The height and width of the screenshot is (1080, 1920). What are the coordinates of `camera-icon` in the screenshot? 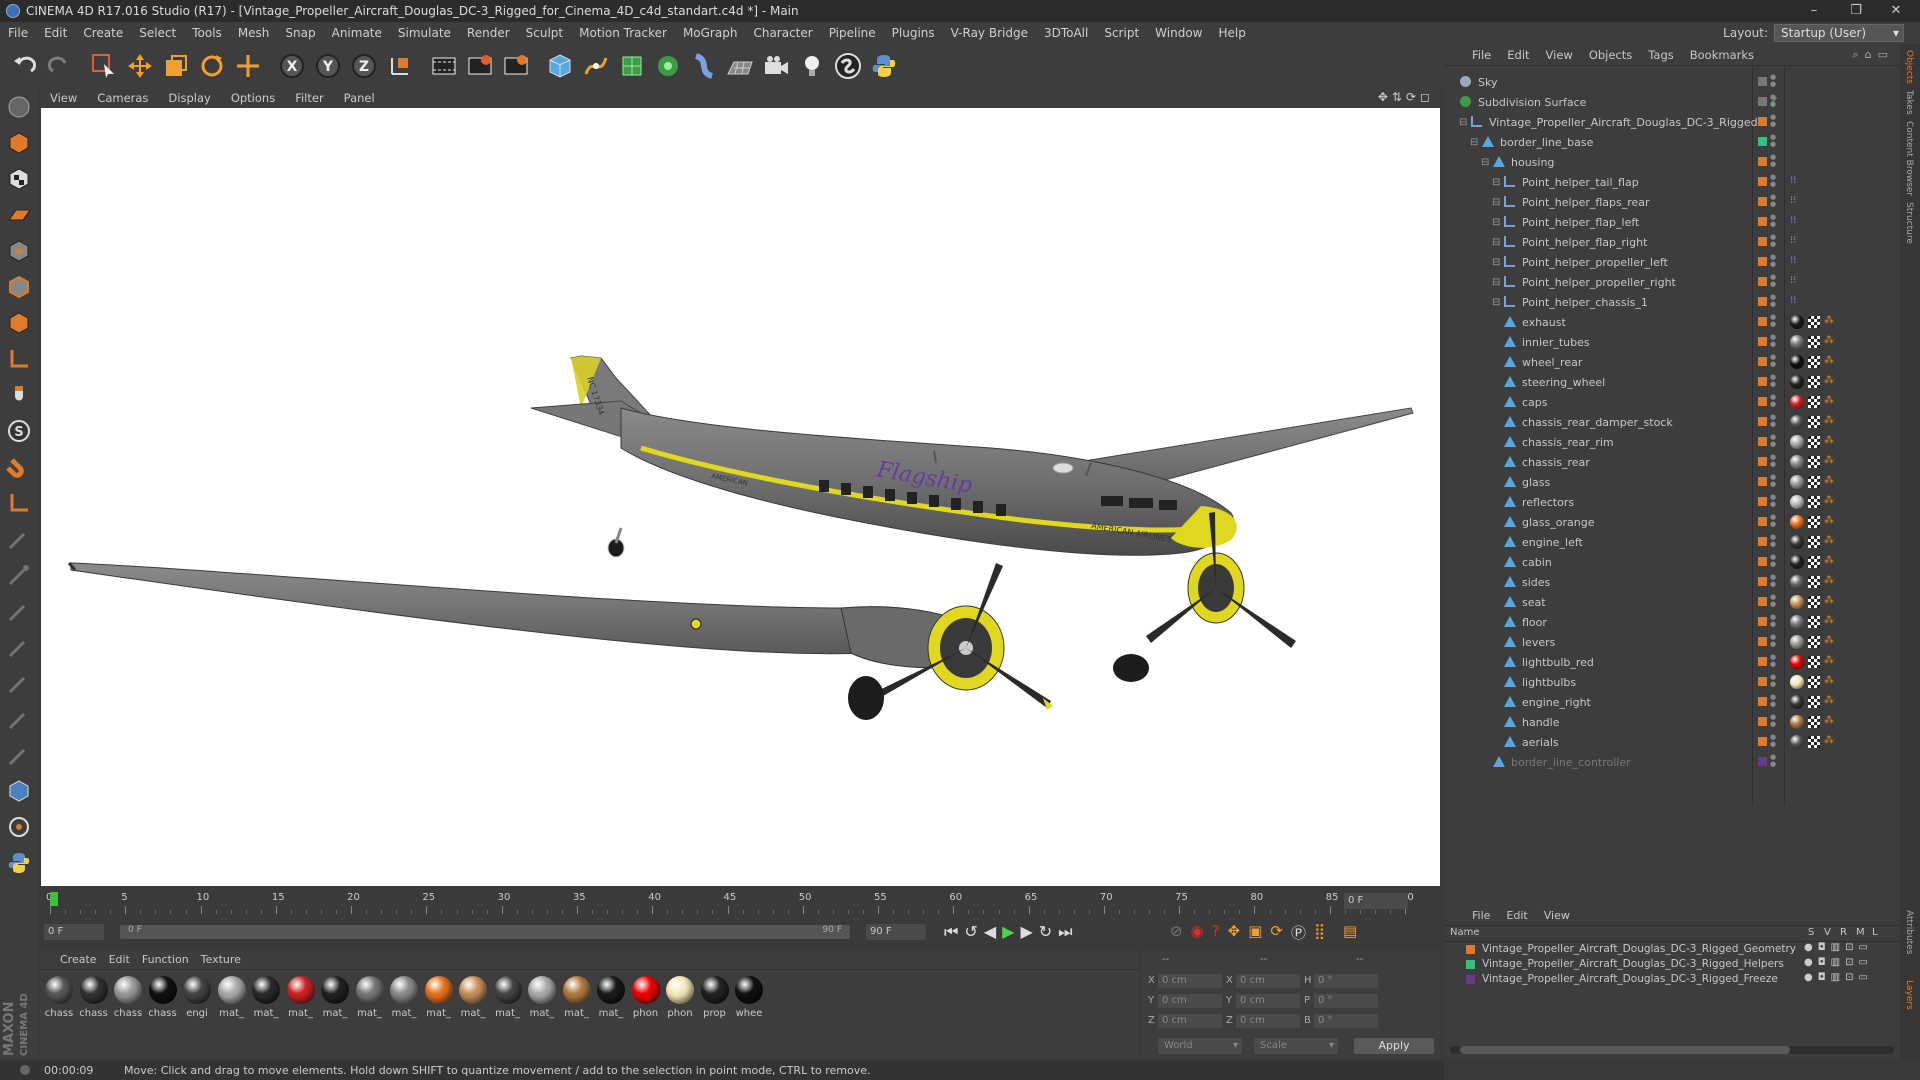 It's located at (776, 66).